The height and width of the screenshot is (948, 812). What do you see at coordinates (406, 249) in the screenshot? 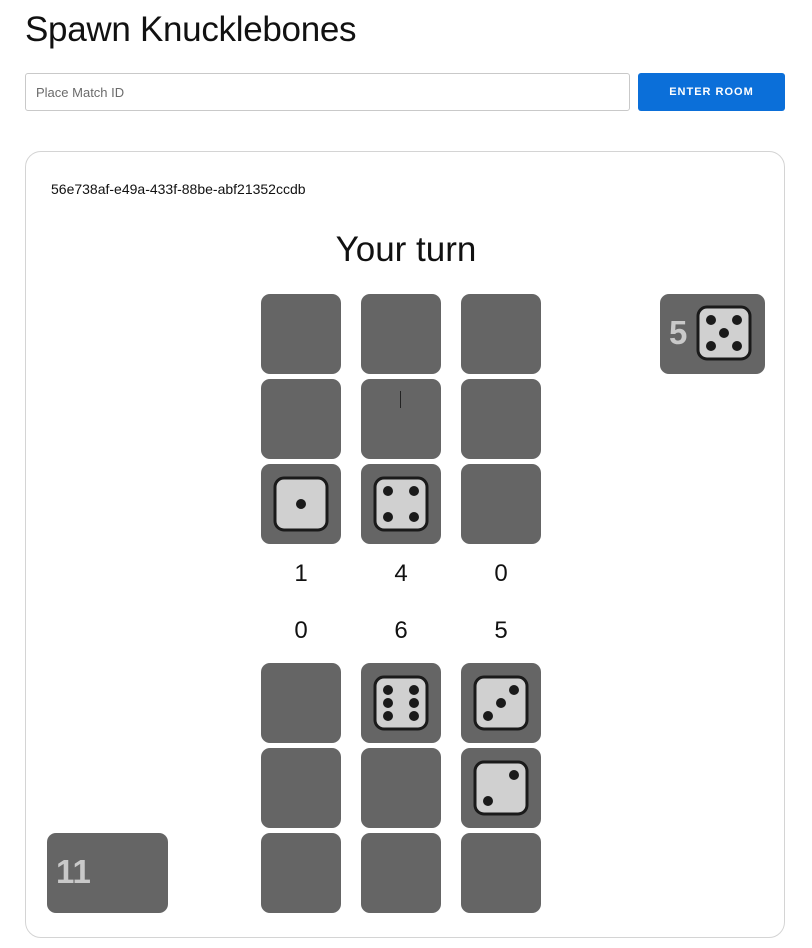
I see `turn-status: Your turn` at bounding box center [406, 249].